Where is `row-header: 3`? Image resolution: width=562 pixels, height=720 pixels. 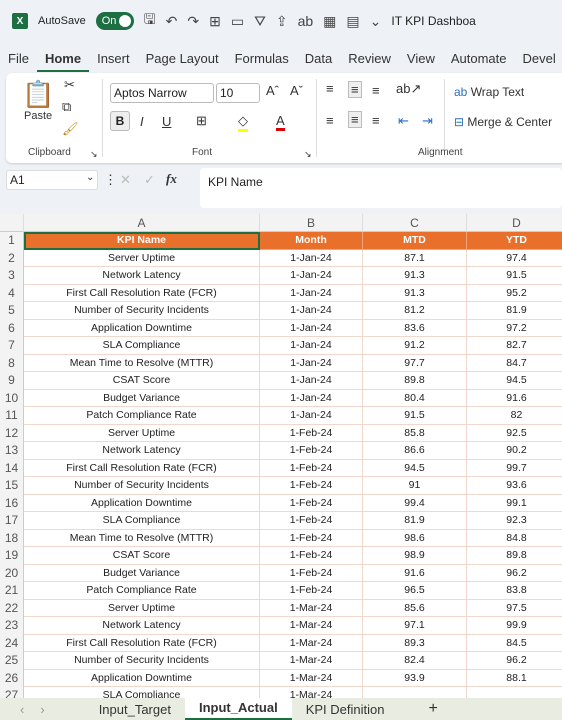 row-header: 3 is located at coordinates (12, 276).